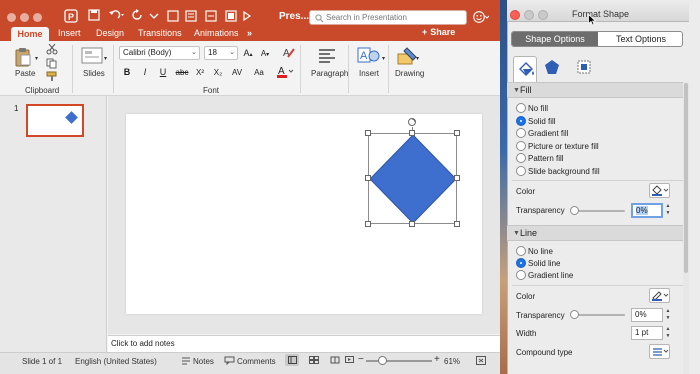 This screenshot has height=374, width=700. What do you see at coordinates (256, 361) in the screenshot?
I see `comments-toggle-button: Comments` at bounding box center [256, 361].